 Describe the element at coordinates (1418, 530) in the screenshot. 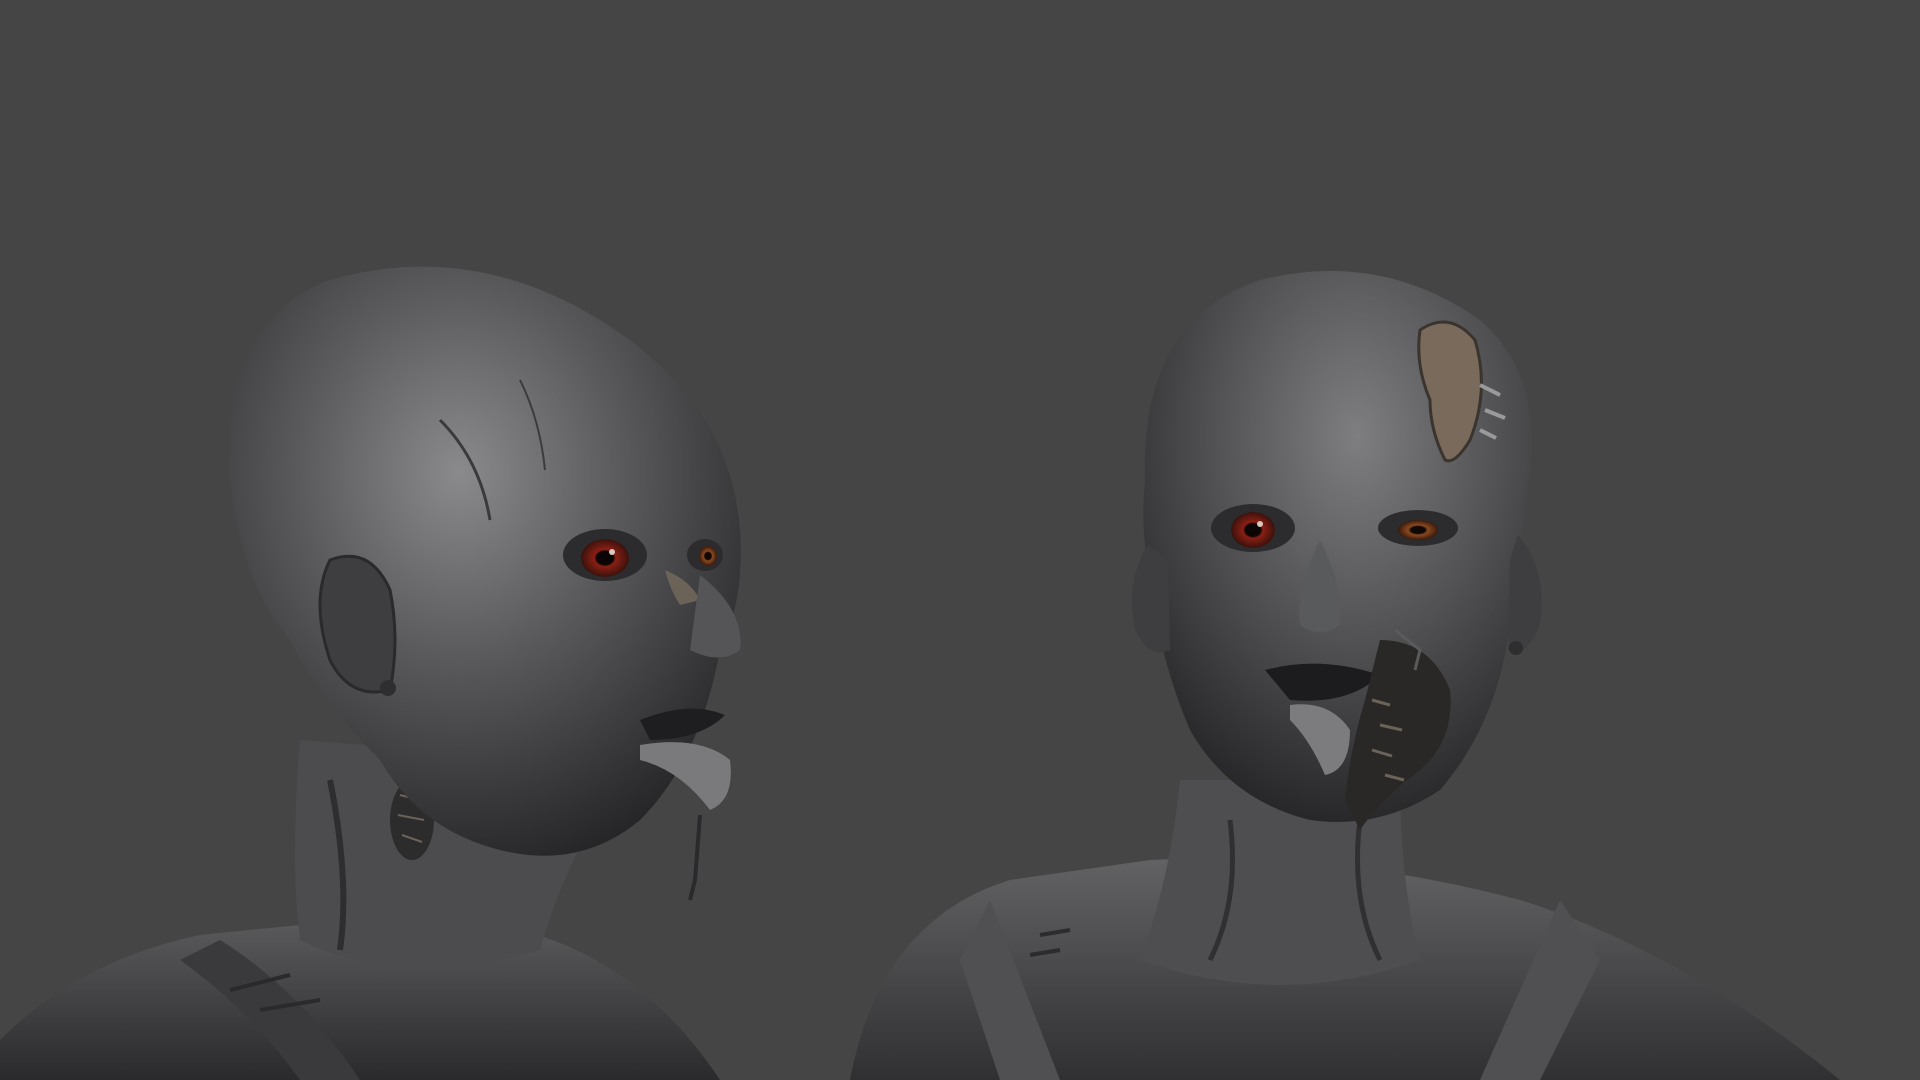

I see `eye-right-b` at that location.